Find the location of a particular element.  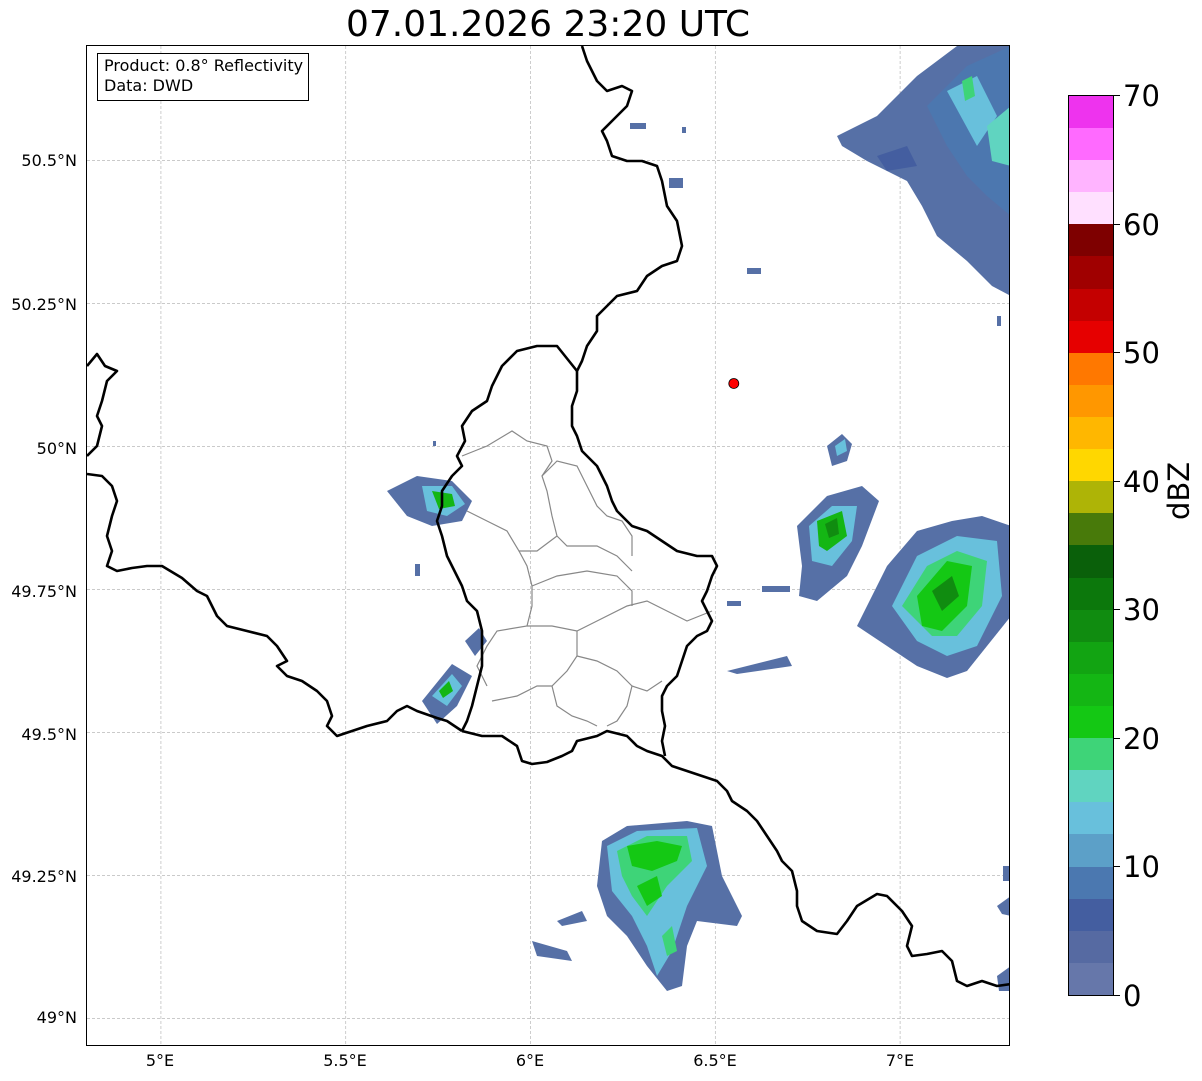

data-source-label: Data: DWD is located at coordinates (149, 85).